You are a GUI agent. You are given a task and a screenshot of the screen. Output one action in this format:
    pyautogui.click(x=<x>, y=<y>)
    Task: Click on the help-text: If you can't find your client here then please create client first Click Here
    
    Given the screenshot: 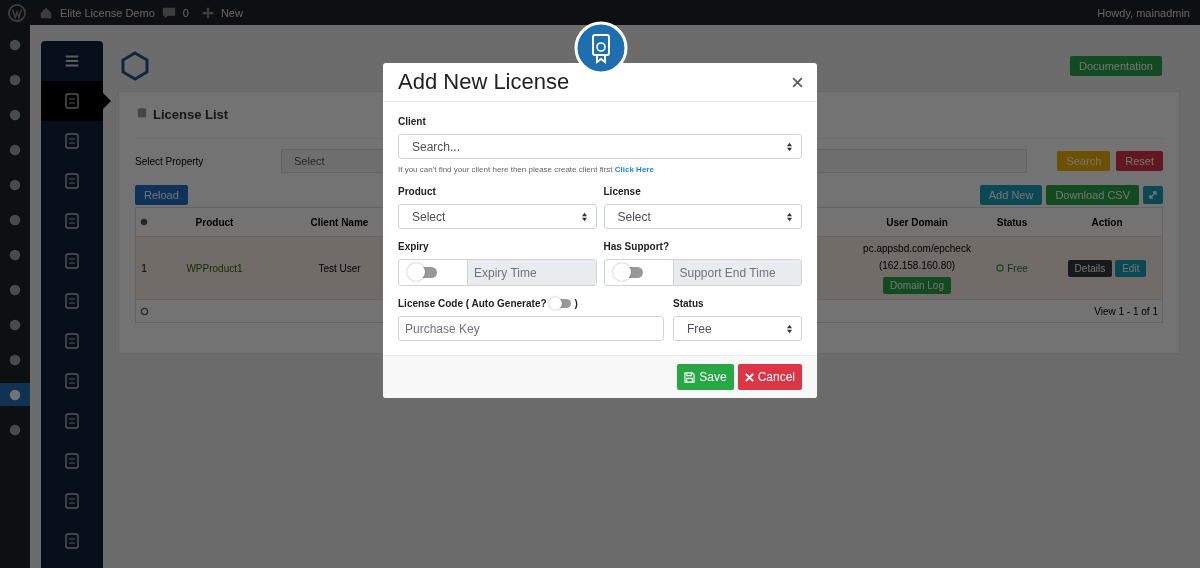 What is the action you would take?
    pyautogui.click(x=526, y=169)
    